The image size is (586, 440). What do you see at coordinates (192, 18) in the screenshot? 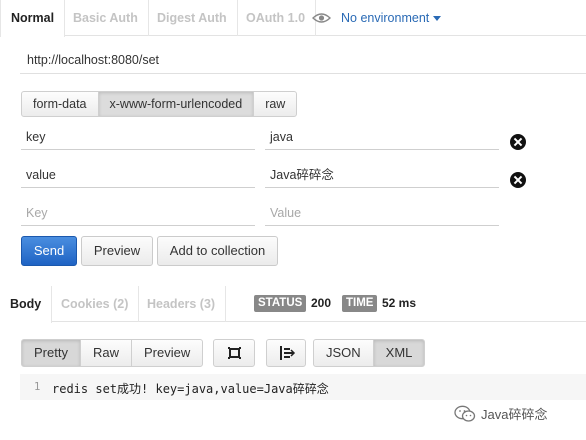
I see `tab-digest-auth: Digest Auth` at bounding box center [192, 18].